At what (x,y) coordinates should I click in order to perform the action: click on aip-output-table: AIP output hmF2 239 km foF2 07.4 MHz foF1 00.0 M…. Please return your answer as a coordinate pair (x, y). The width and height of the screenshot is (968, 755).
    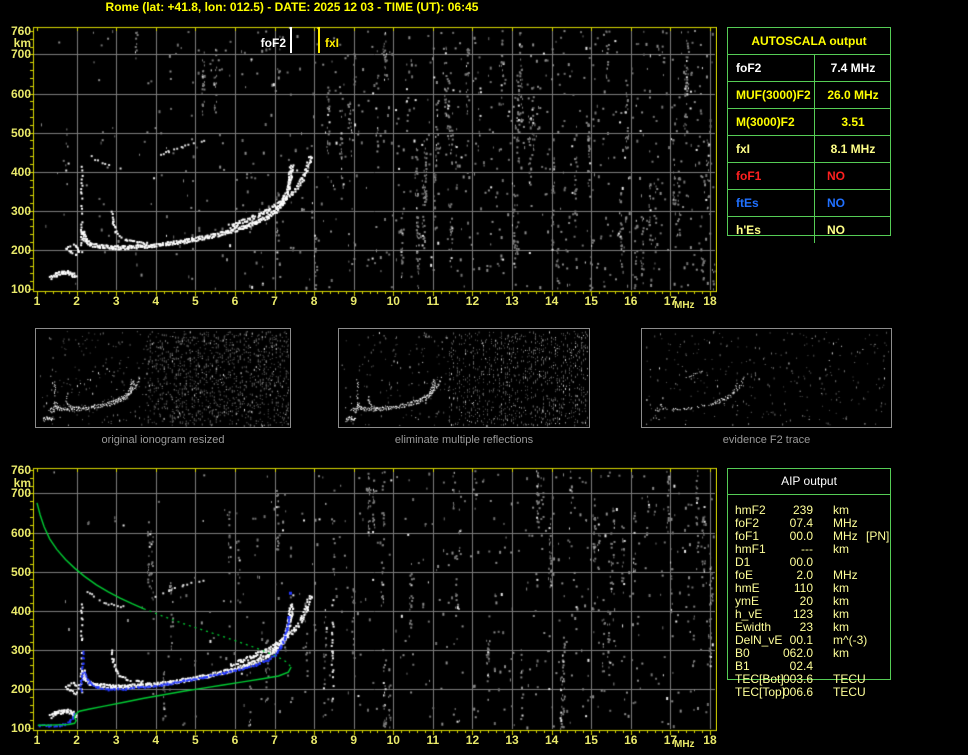
    Looking at the image, I should click on (809, 583).